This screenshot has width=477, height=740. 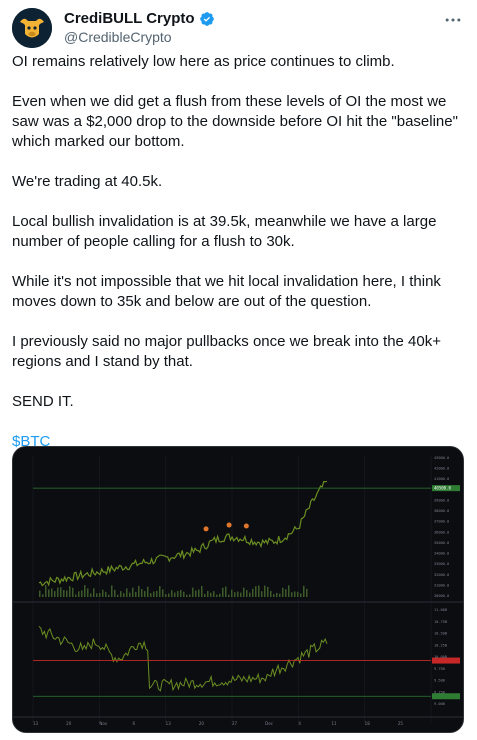 I want to click on price-tick-label: 32000.0, so click(x=441, y=575).